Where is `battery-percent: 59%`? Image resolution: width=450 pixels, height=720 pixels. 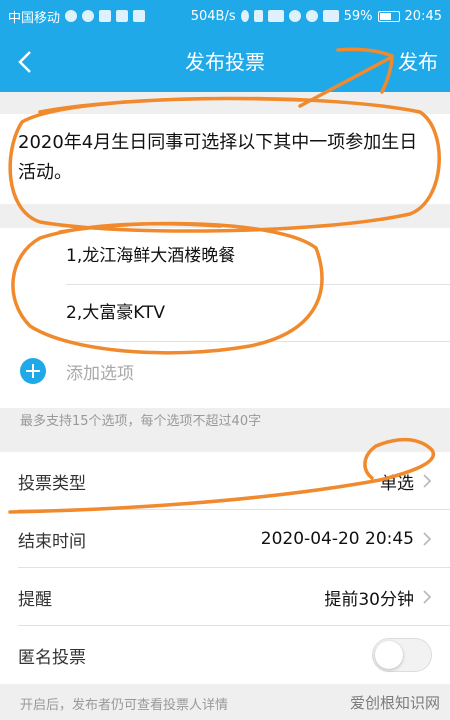 battery-percent: 59% is located at coordinates (358, 16).